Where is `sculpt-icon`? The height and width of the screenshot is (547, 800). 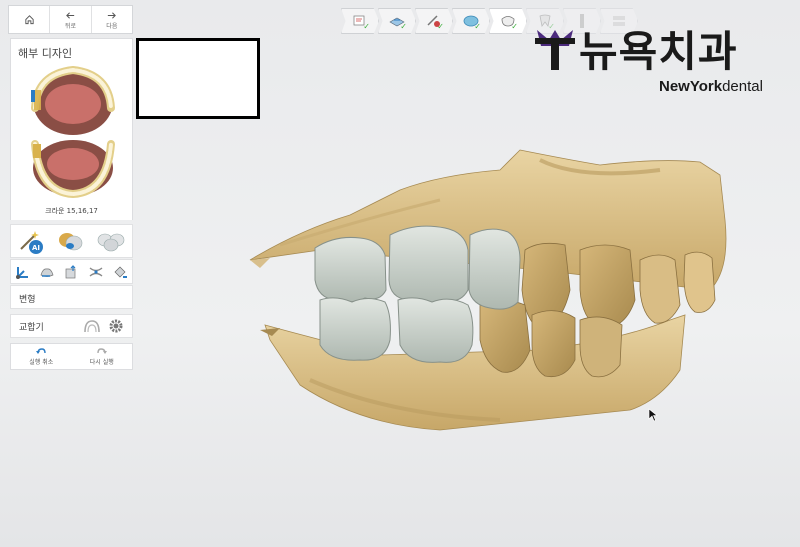
sculpt-icon is located at coordinates (47, 272).